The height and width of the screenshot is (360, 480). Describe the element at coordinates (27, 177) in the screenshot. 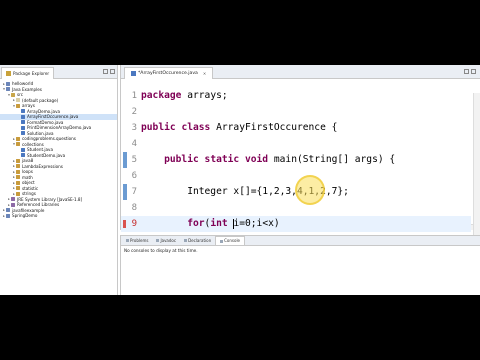

I see `tree-item-label: math` at that location.